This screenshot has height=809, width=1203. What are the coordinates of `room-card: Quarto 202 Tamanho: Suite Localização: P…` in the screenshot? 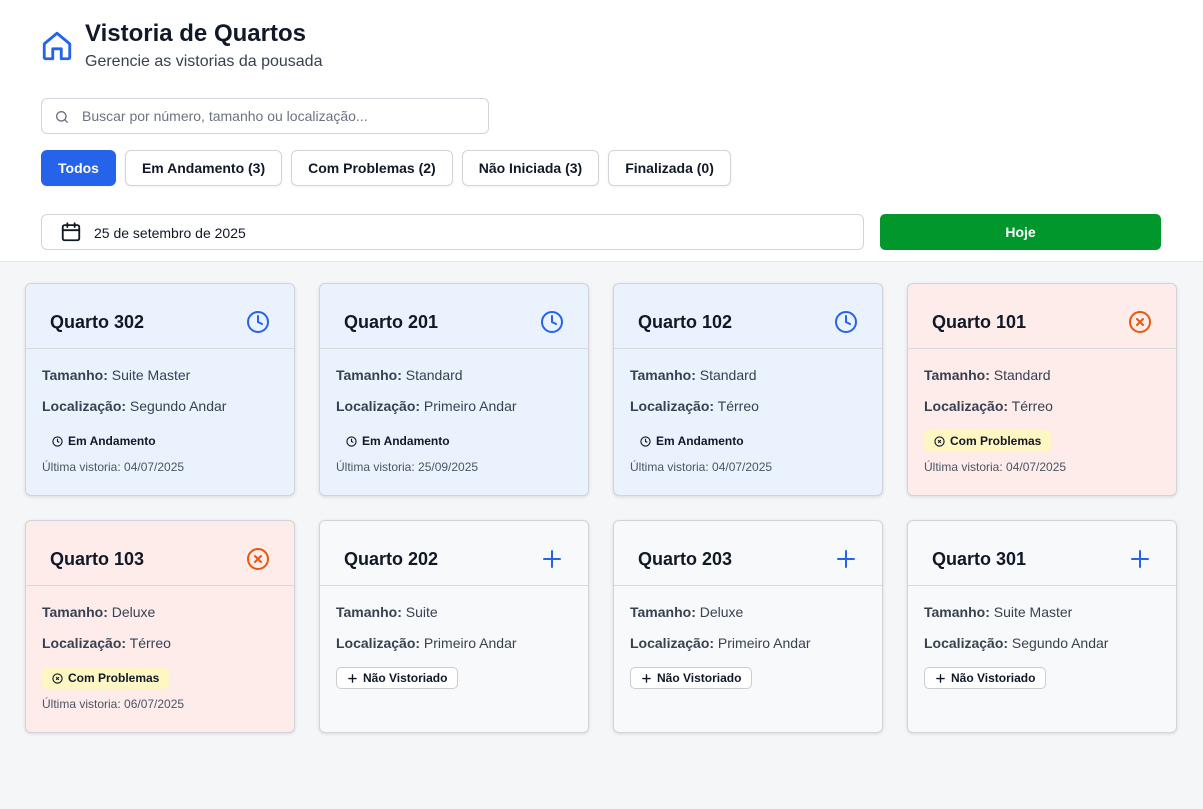 It's located at (454, 626).